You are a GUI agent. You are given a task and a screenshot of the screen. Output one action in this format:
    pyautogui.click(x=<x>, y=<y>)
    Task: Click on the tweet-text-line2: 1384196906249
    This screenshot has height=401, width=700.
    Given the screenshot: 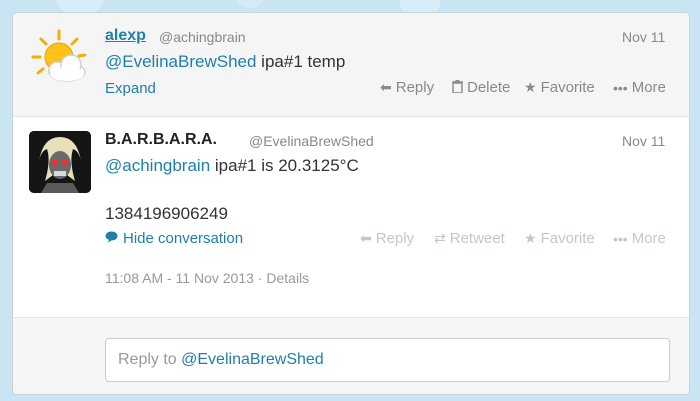 What is the action you would take?
    pyautogui.click(x=166, y=213)
    